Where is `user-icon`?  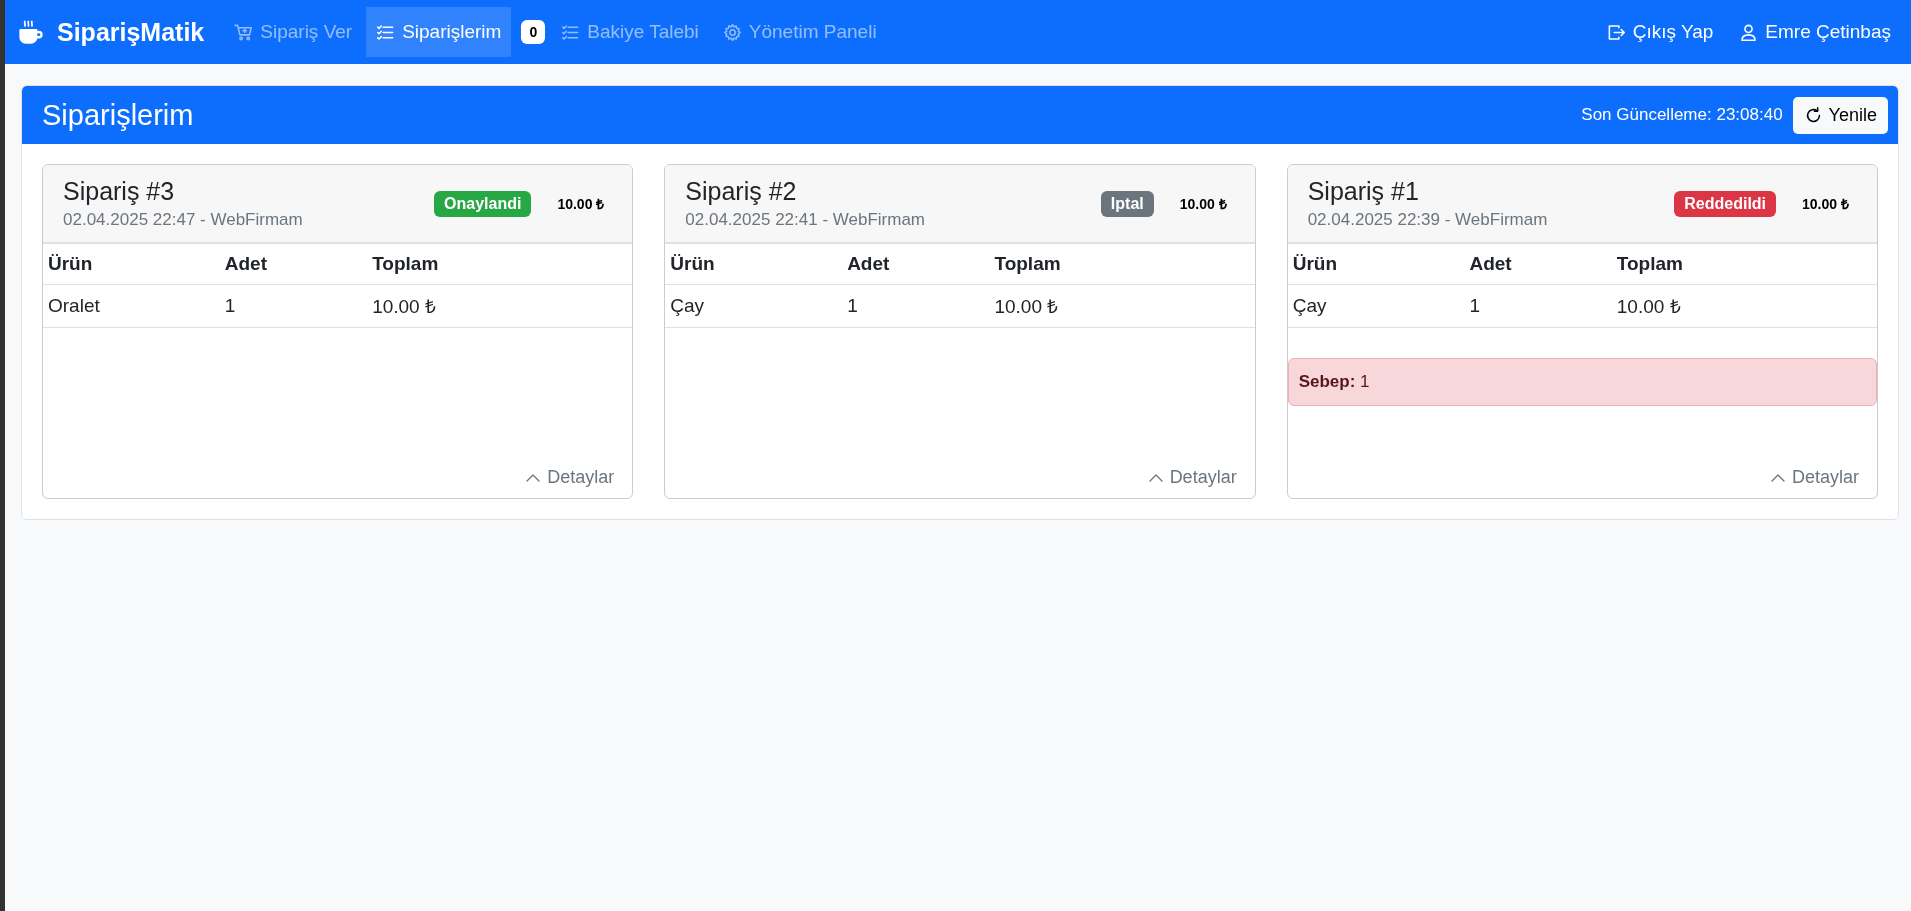 user-icon is located at coordinates (1749, 32).